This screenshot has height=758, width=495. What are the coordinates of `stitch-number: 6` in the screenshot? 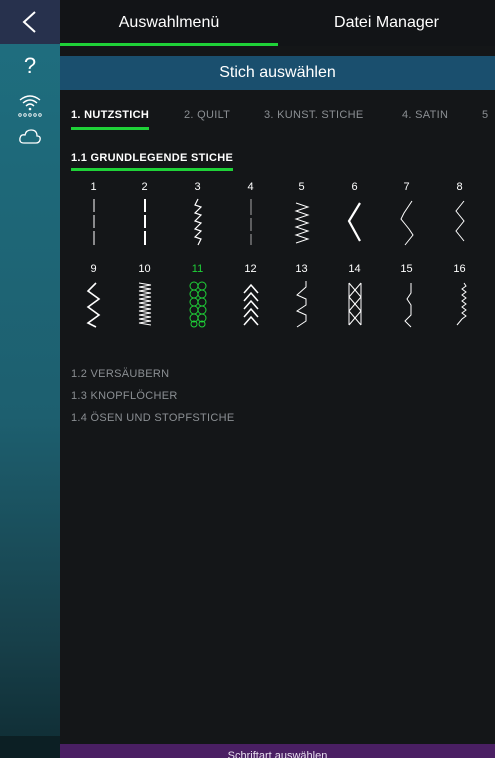 It's located at (354, 187).